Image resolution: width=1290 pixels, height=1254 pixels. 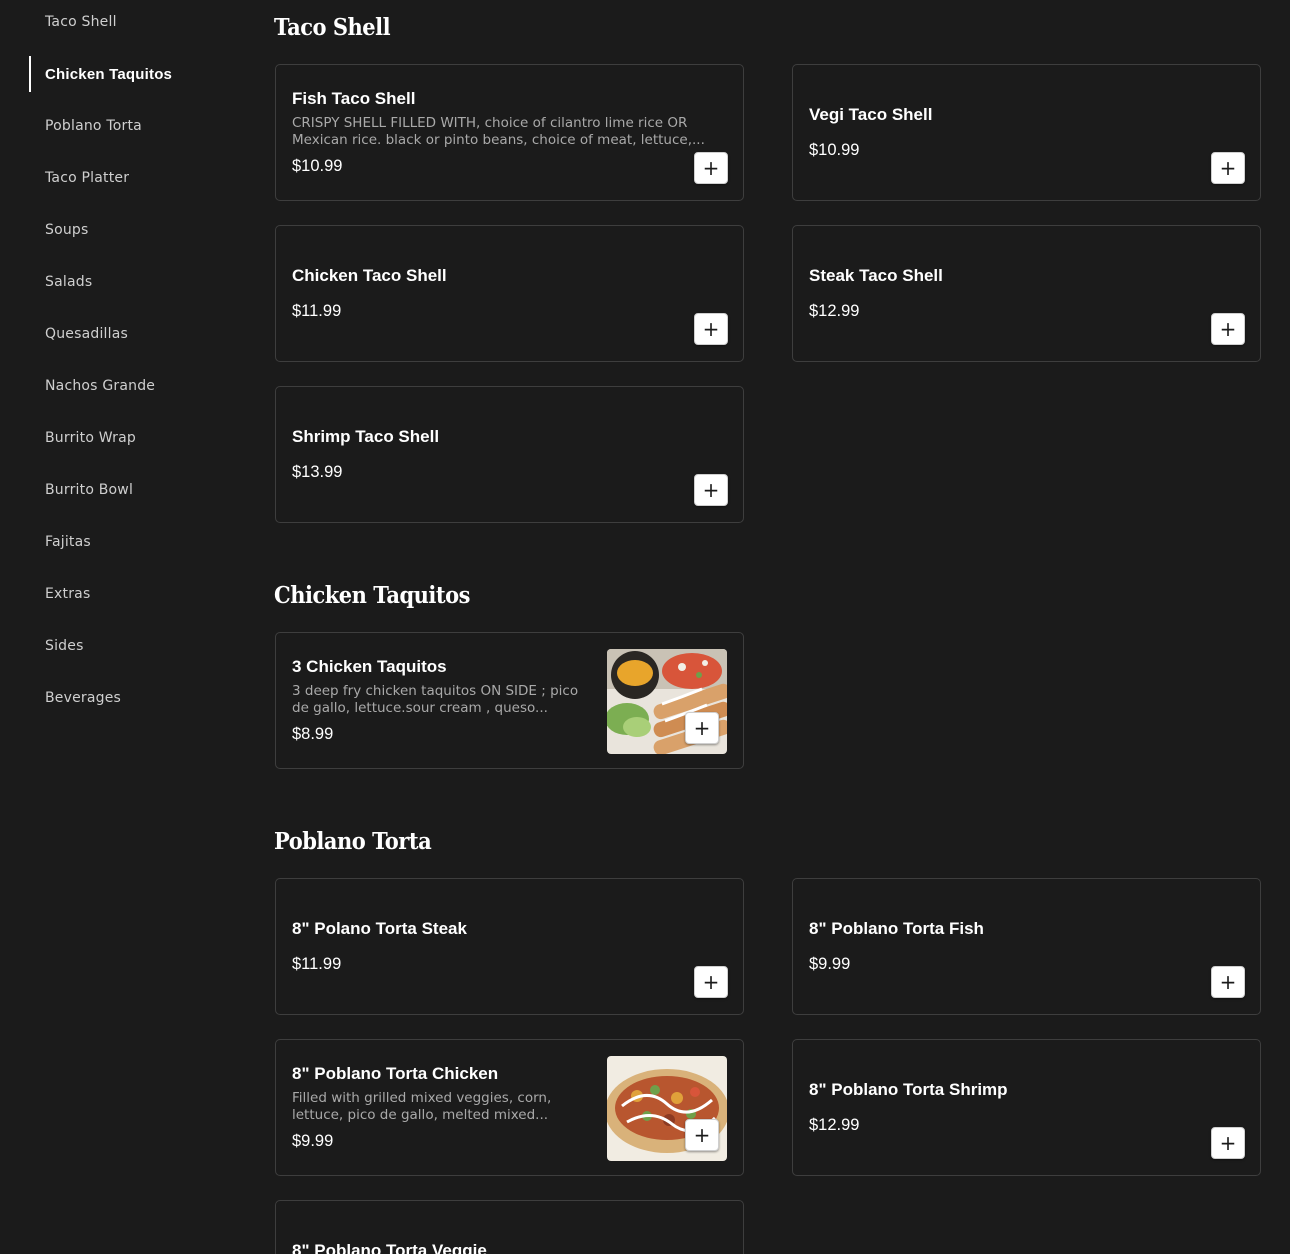 What do you see at coordinates (366, 436) in the screenshot?
I see `item-name: Shrimp Taco Shell` at bounding box center [366, 436].